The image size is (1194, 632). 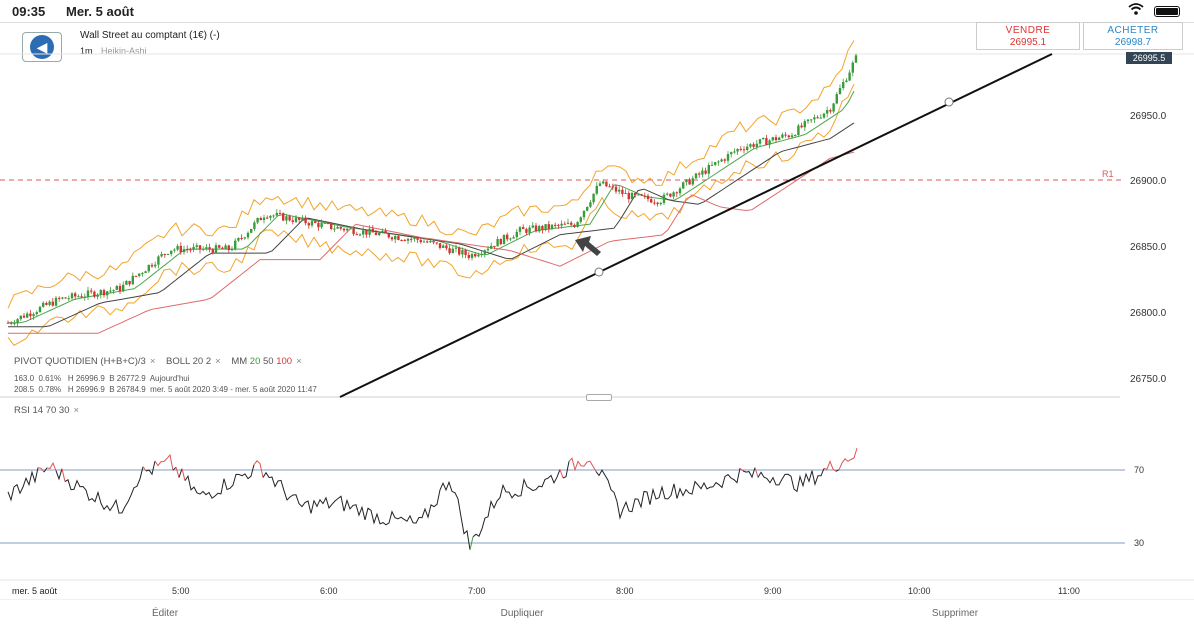 What do you see at coordinates (28, 361) in the screenshot?
I see `pivot-label: PIVOT` at bounding box center [28, 361].